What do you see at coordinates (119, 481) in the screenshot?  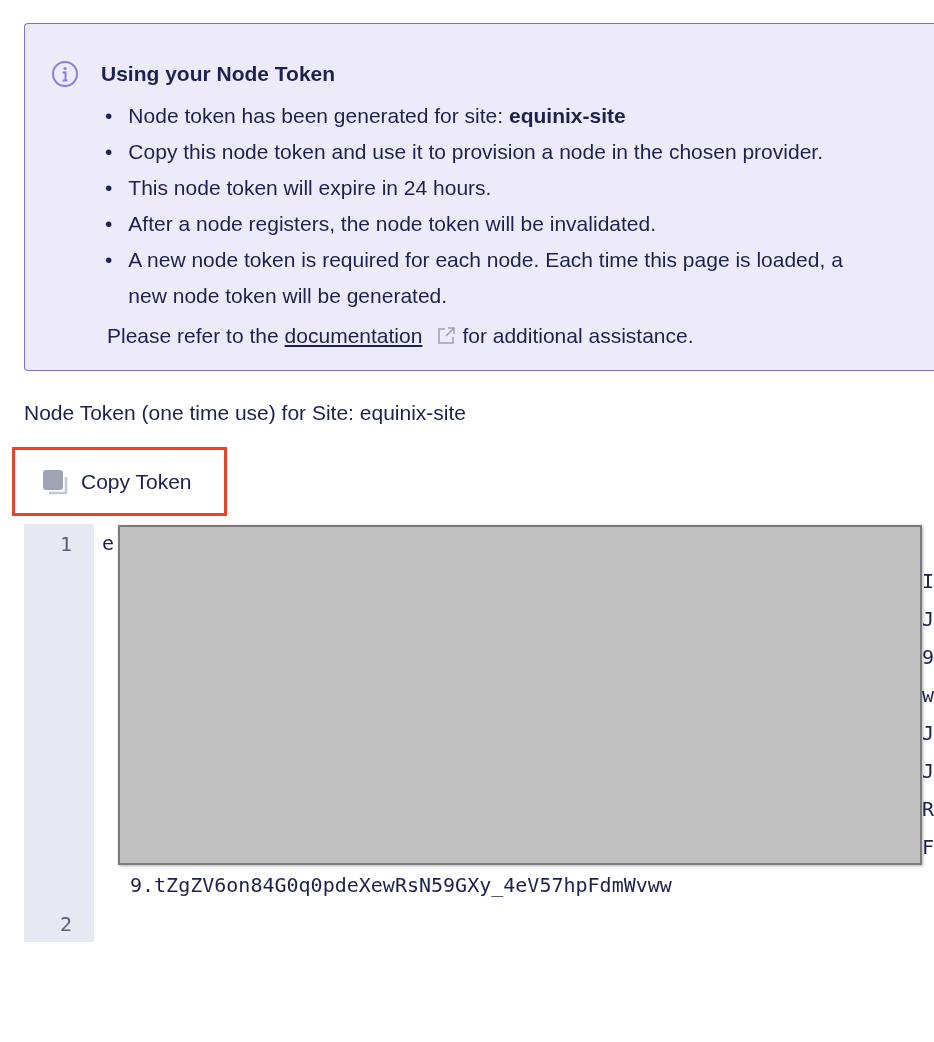 I see `copy-token-button: Copy Token` at bounding box center [119, 481].